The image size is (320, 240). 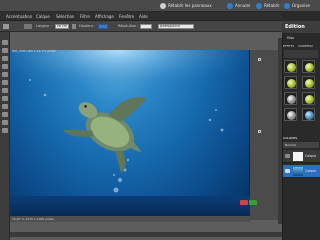 I want to click on undo-button: Annuler, so click(x=239, y=6).